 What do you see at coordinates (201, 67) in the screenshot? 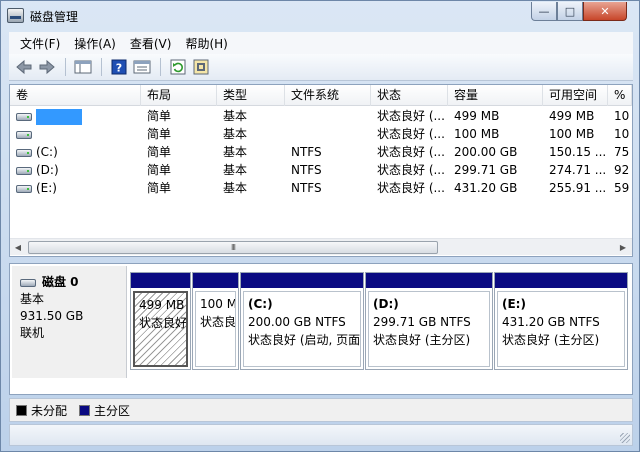
I see `settings-icon` at bounding box center [201, 67].